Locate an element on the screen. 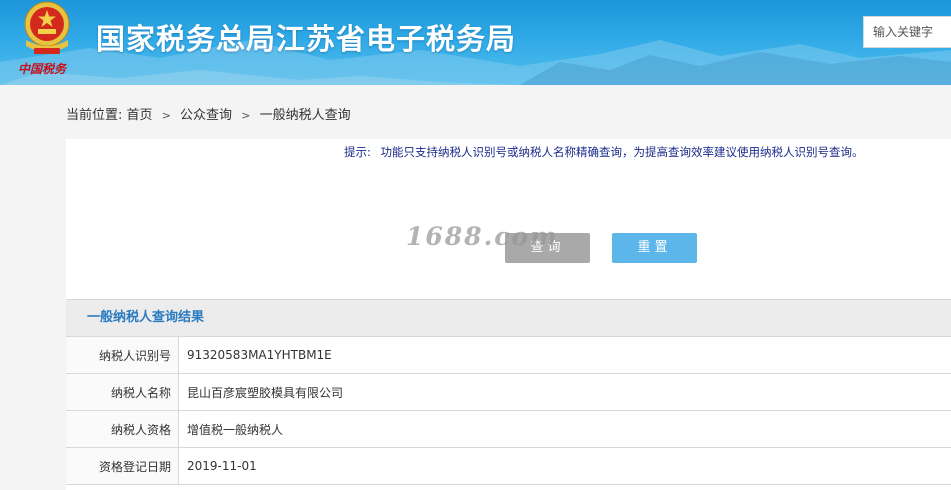 Image resolution: width=951 pixels, height=490 pixels. row-label: 资格登记日期 is located at coordinates (122, 466).